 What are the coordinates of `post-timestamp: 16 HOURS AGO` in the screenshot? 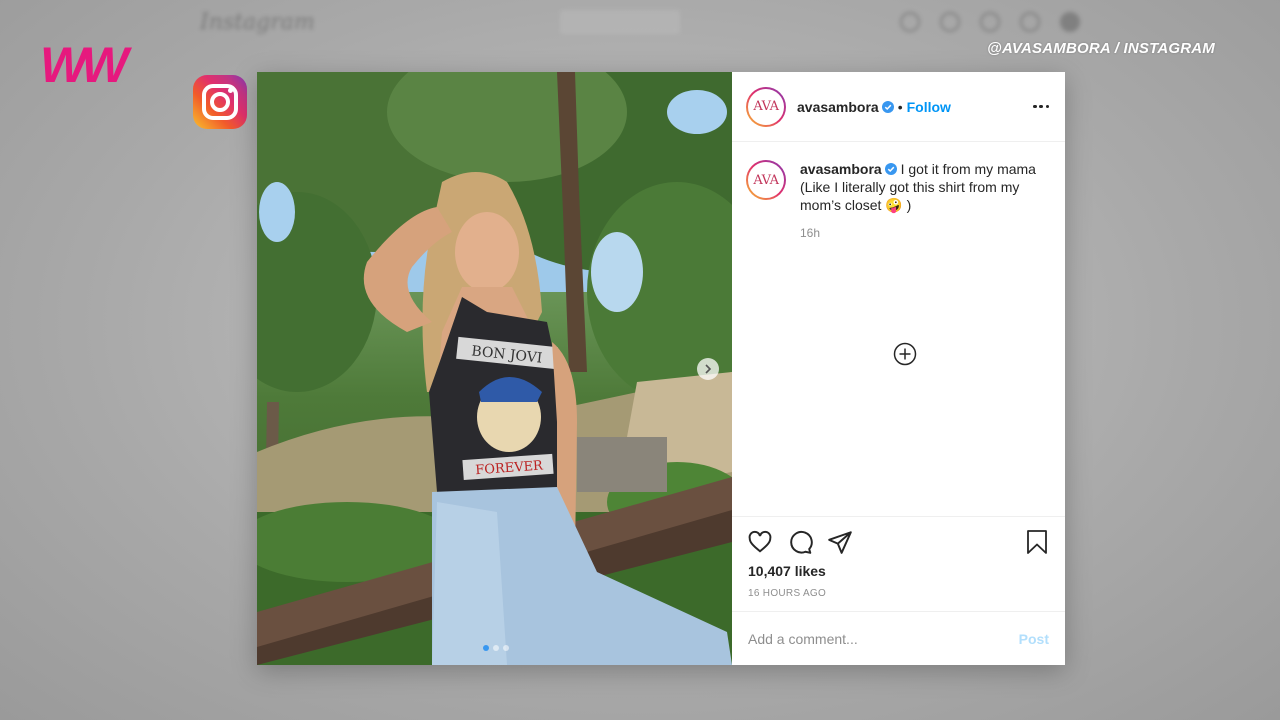 It's located at (787, 593).